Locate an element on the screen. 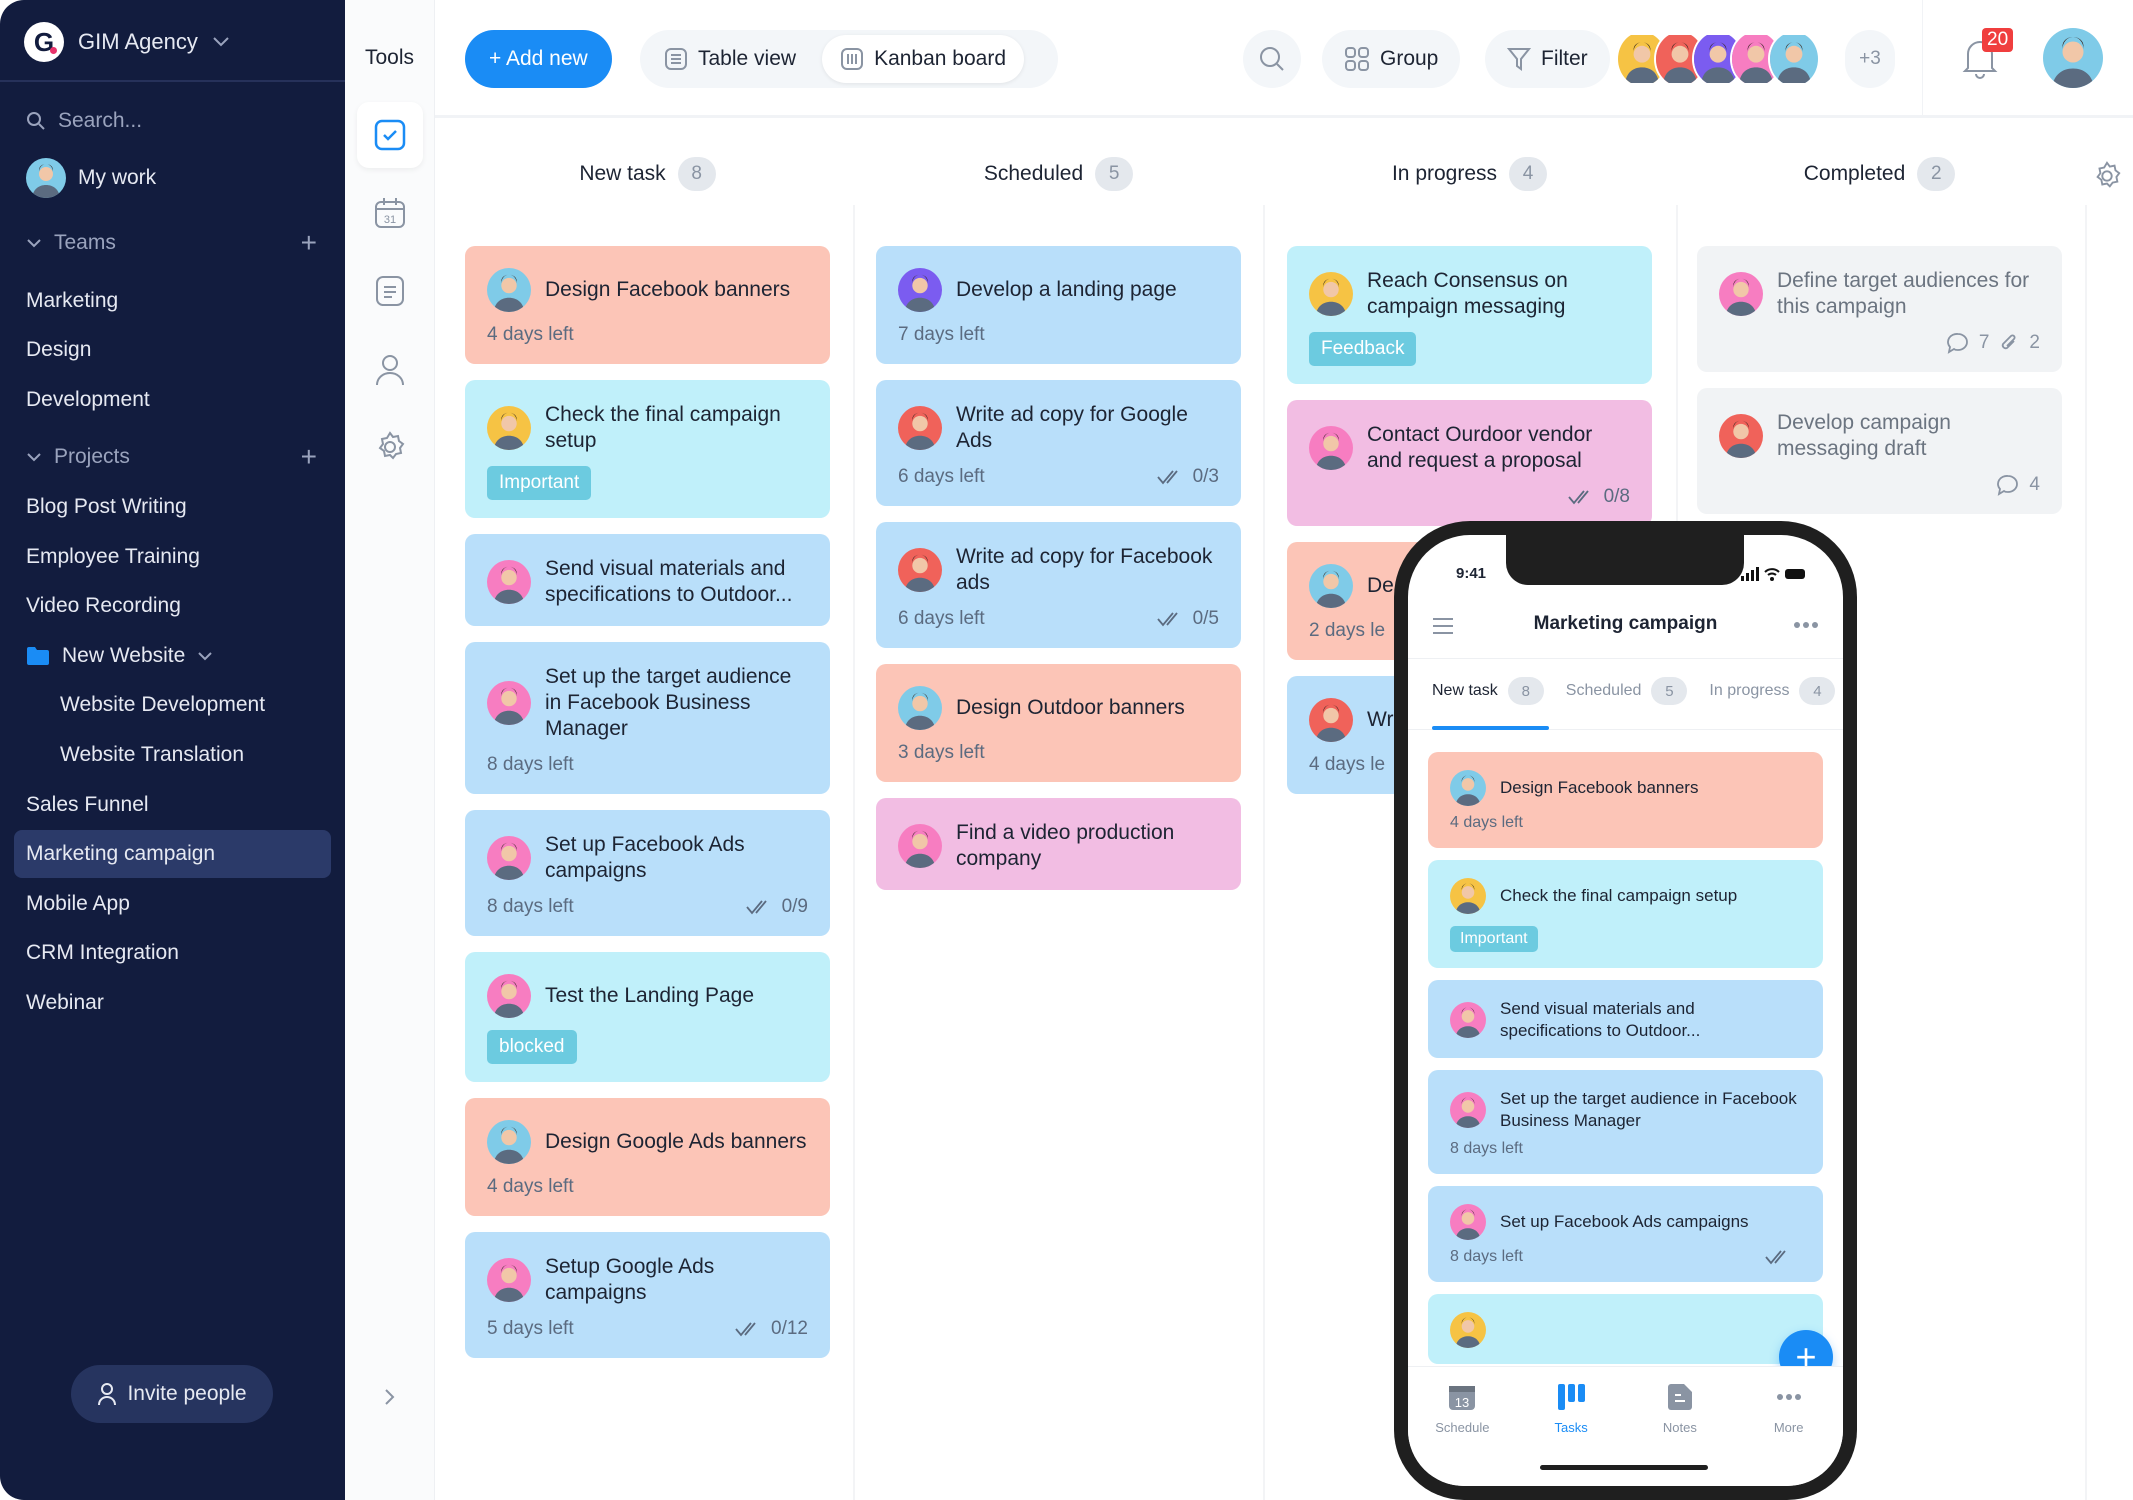 This screenshot has width=2133, height=1500. card-header: Check the final campaign setup is located at coordinates (1625, 896).